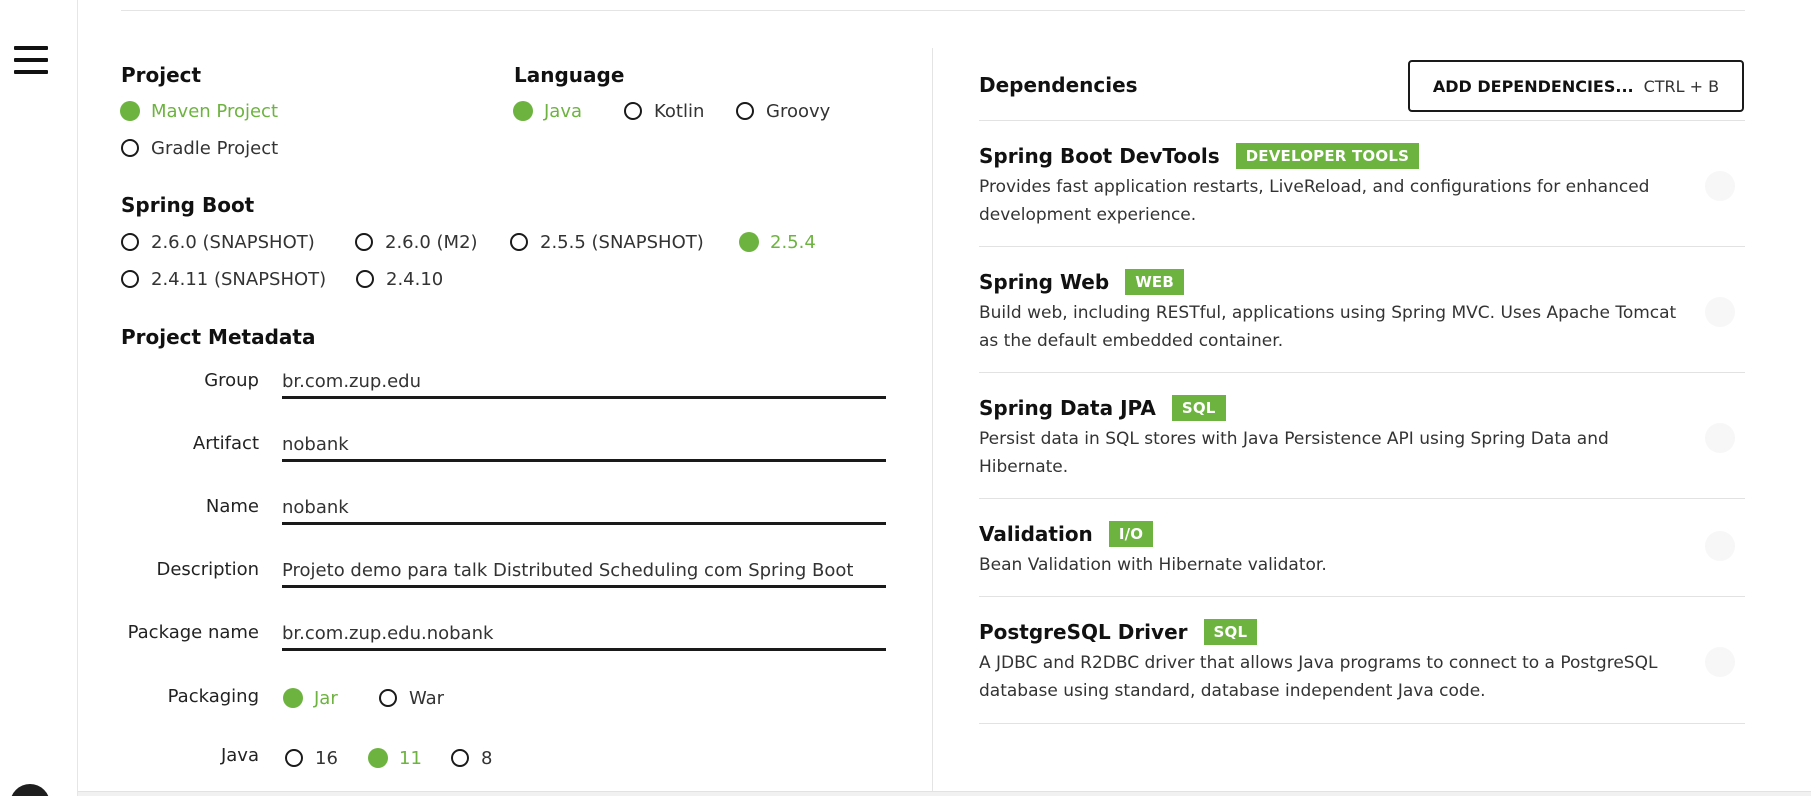  What do you see at coordinates (239, 755) in the screenshot?
I see `java-label: Java` at bounding box center [239, 755].